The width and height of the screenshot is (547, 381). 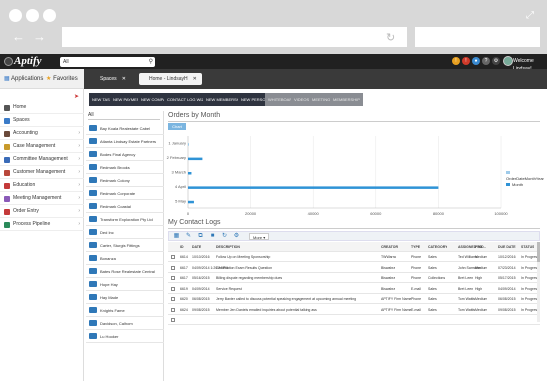 What do you see at coordinates (125, 206) in the screenshot?
I see `list-item: Redmark Coastal` at bounding box center [125, 206].